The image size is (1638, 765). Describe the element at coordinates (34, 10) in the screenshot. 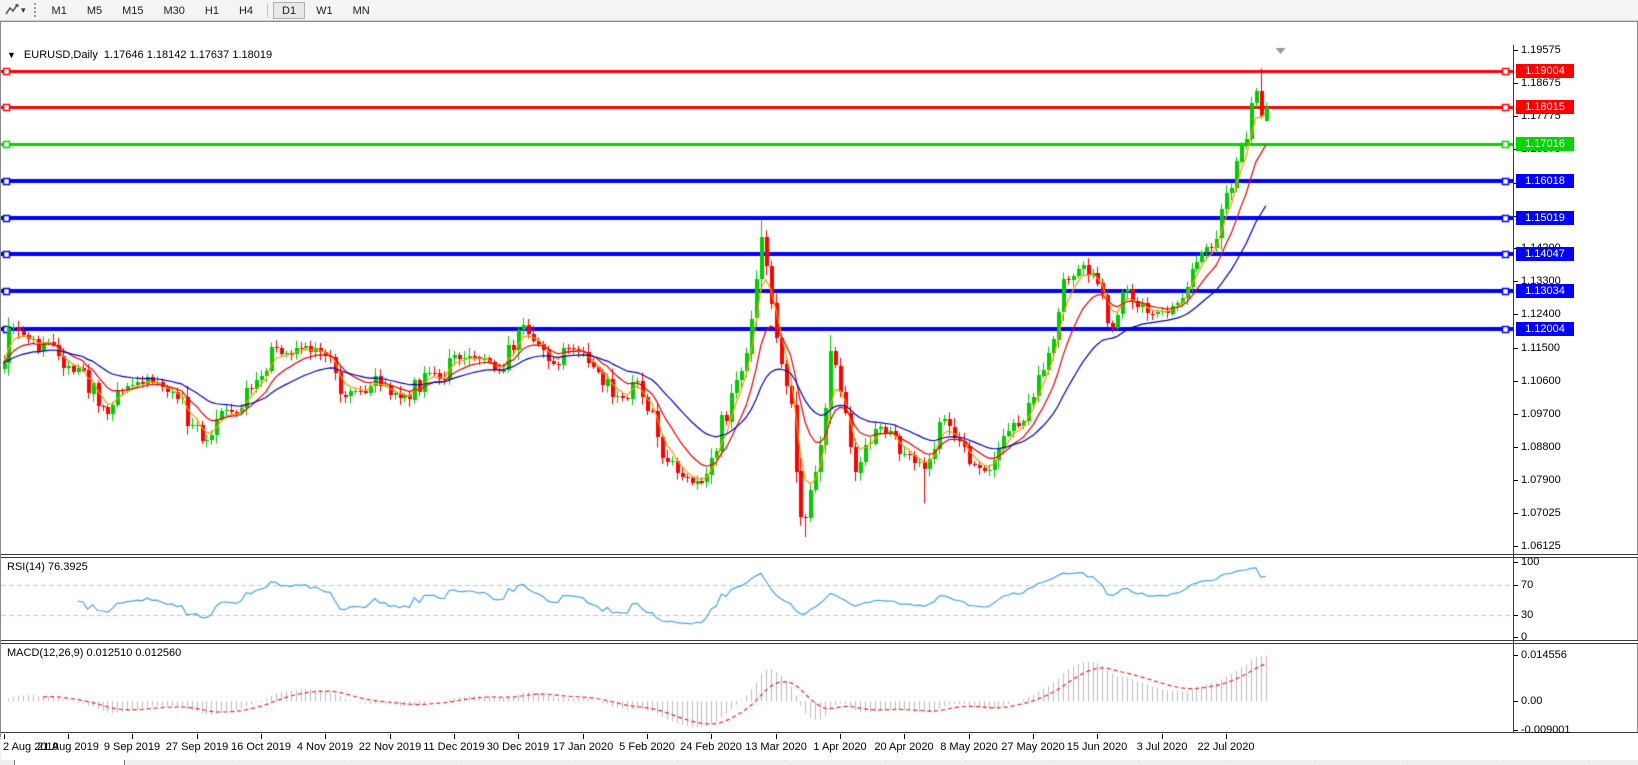

I see `toolbar-grip-handle` at that location.